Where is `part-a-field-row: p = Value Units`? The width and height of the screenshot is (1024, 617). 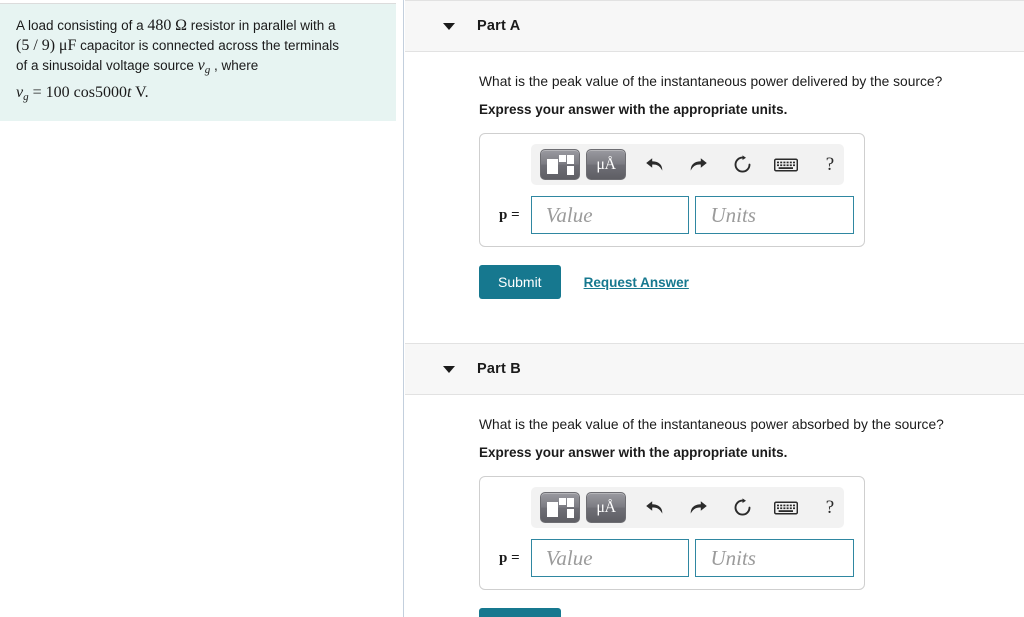
part-a-field-row: p = Value Units is located at coordinates (672, 215).